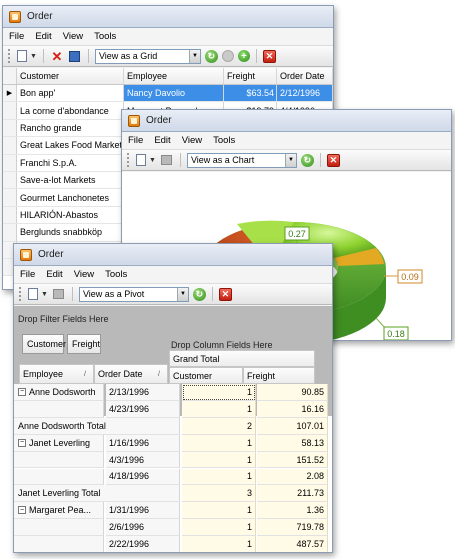  What do you see at coordinates (59, 443) in the screenshot?
I see `pivot-row-employee: − Janet Leverling` at bounding box center [59, 443].